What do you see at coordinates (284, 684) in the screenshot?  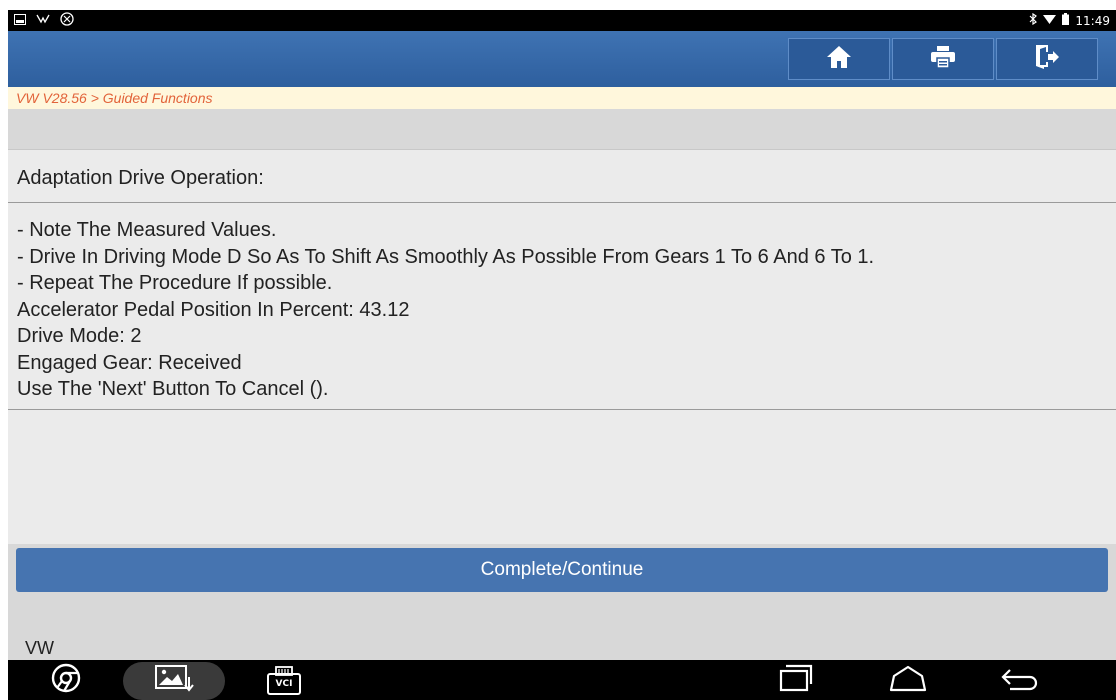 I see `vci-label: VCI` at bounding box center [284, 684].